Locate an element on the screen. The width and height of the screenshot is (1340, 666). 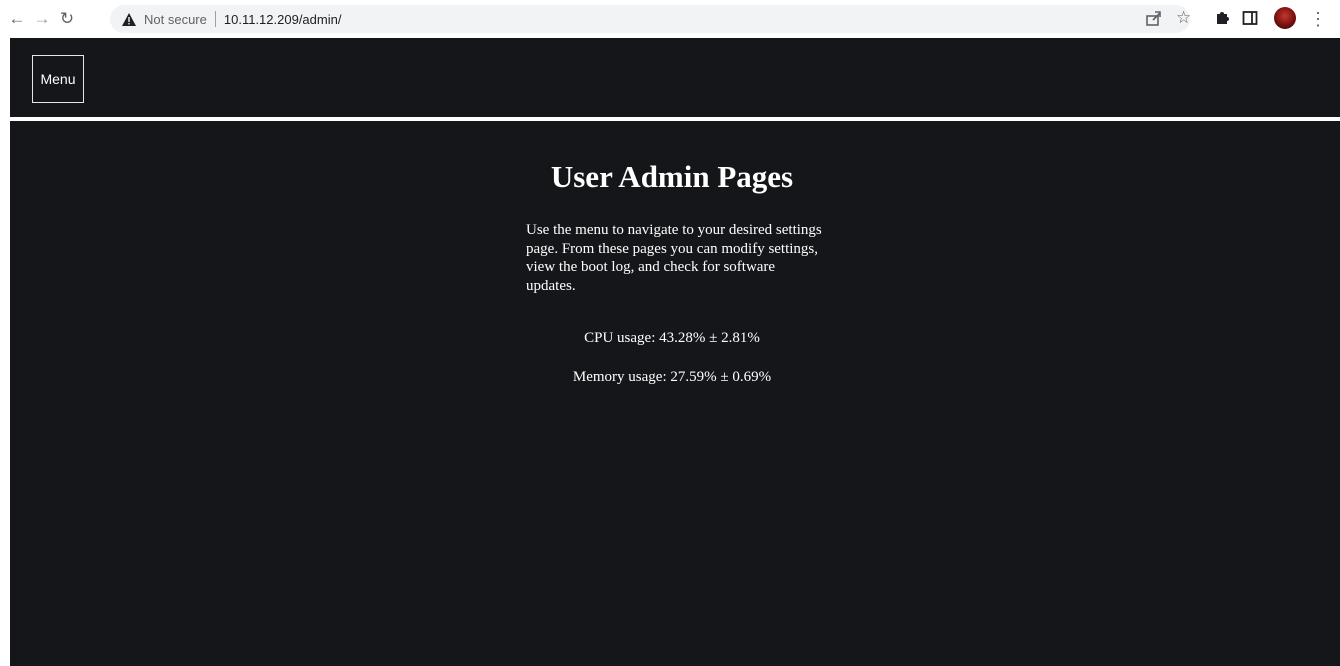
url-text: 10.11.12.209/admin/ is located at coordinates (283, 19).